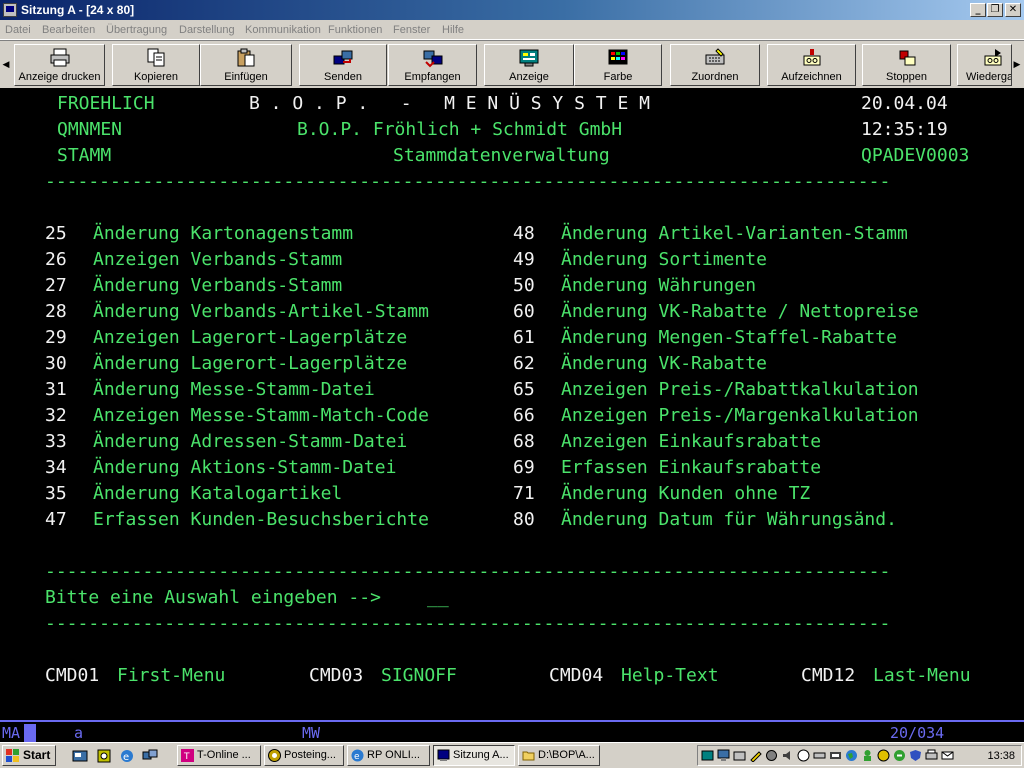 Image resolution: width=1024 pixels, height=768 pixels. Describe the element at coordinates (104, 756) in the screenshot. I see `quicklaunch-app-icon` at that location.